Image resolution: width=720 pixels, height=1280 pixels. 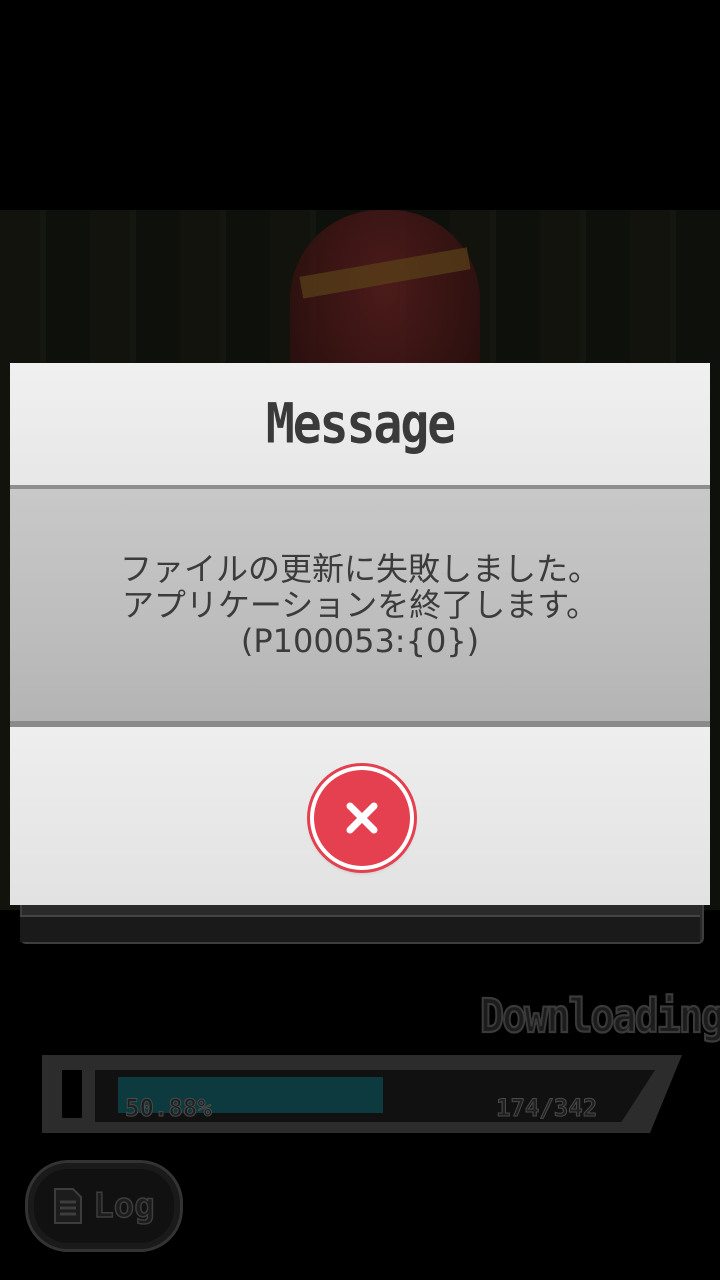 I want to click on dialog-title: Message, so click(x=360, y=424).